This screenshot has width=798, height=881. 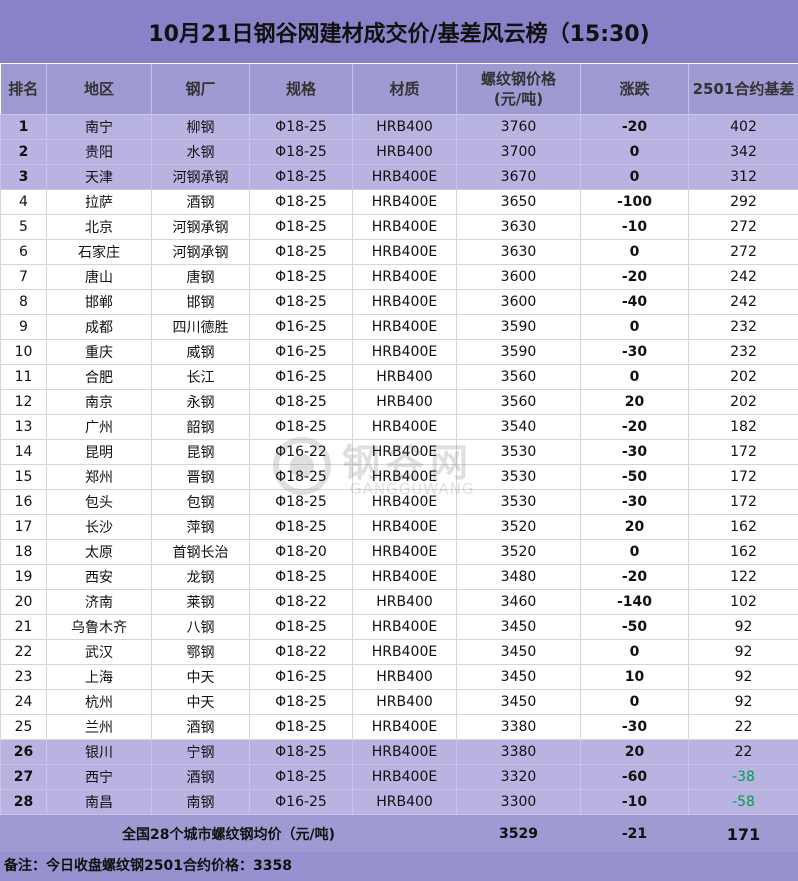 What do you see at coordinates (23, 89) in the screenshot?
I see `header-rank: 排名` at bounding box center [23, 89].